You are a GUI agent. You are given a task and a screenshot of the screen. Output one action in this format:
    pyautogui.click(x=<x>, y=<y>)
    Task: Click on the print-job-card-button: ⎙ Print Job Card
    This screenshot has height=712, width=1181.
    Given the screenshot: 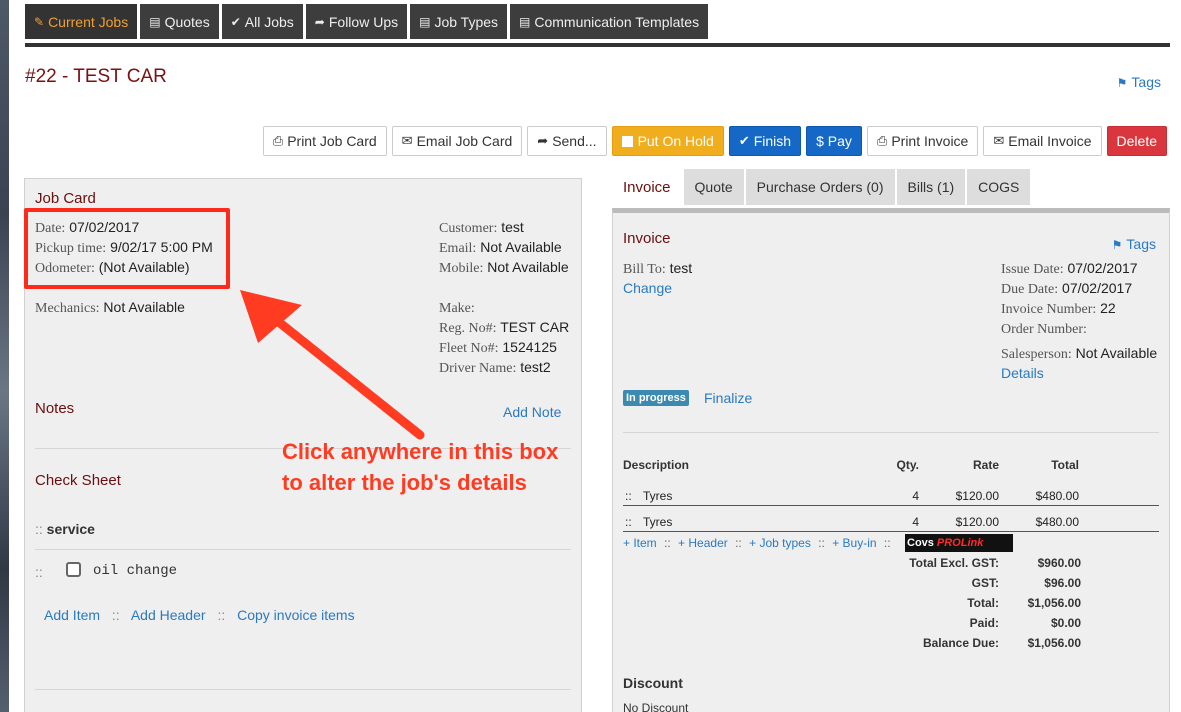 What is the action you would take?
    pyautogui.click(x=324, y=141)
    